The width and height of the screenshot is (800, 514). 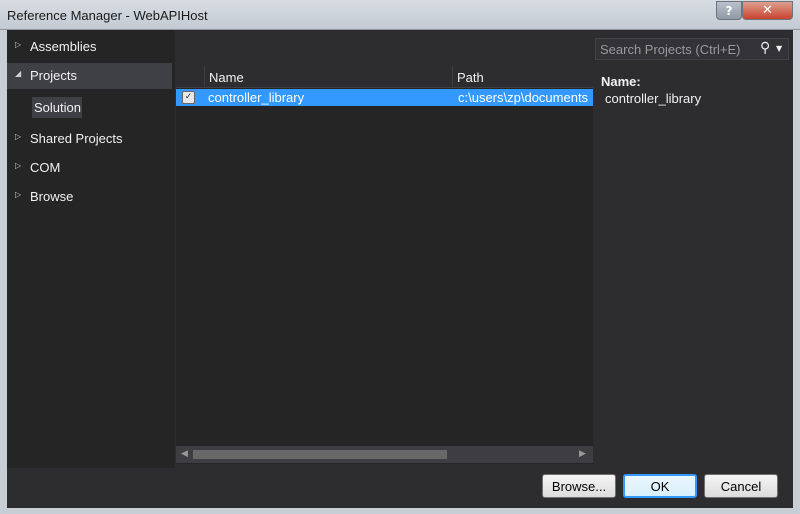 I want to click on scroll-thumb, so click(x=320, y=454).